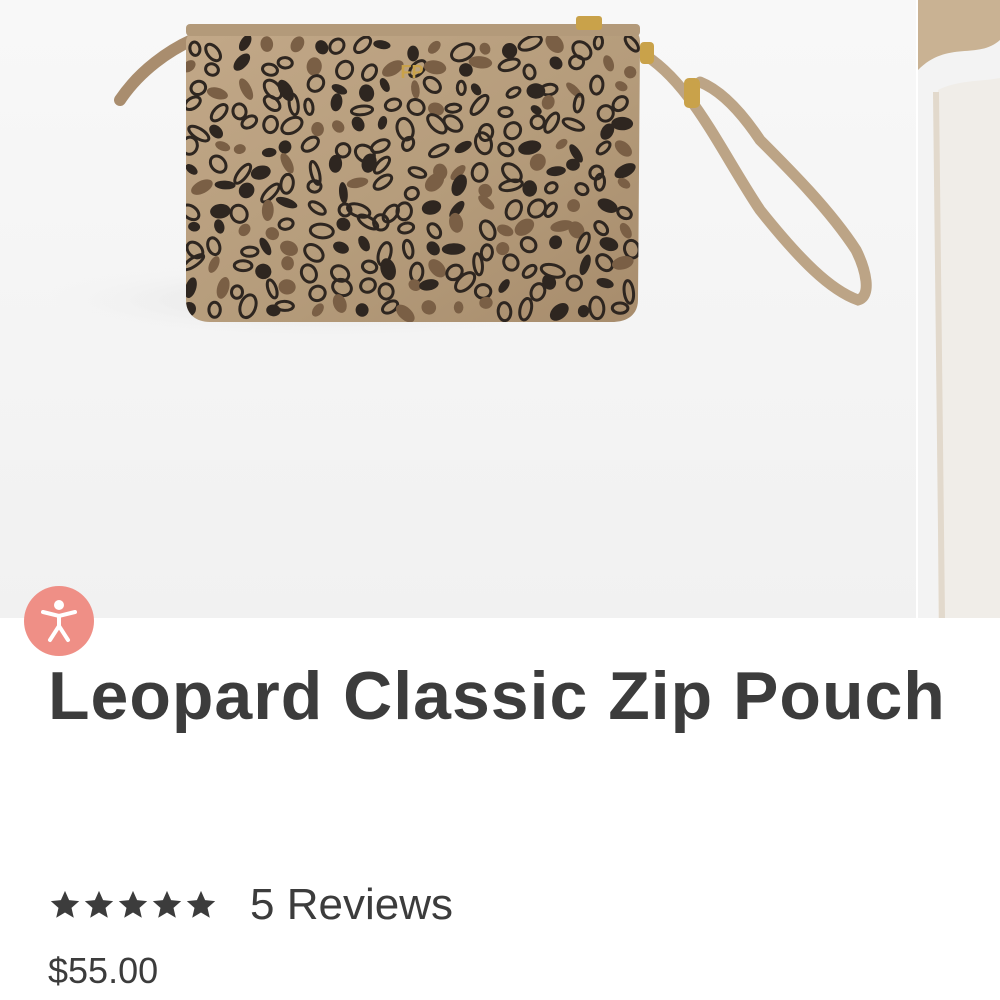 The width and height of the screenshot is (1000, 1000). What do you see at coordinates (103, 970) in the screenshot?
I see `product-price: $55.00` at bounding box center [103, 970].